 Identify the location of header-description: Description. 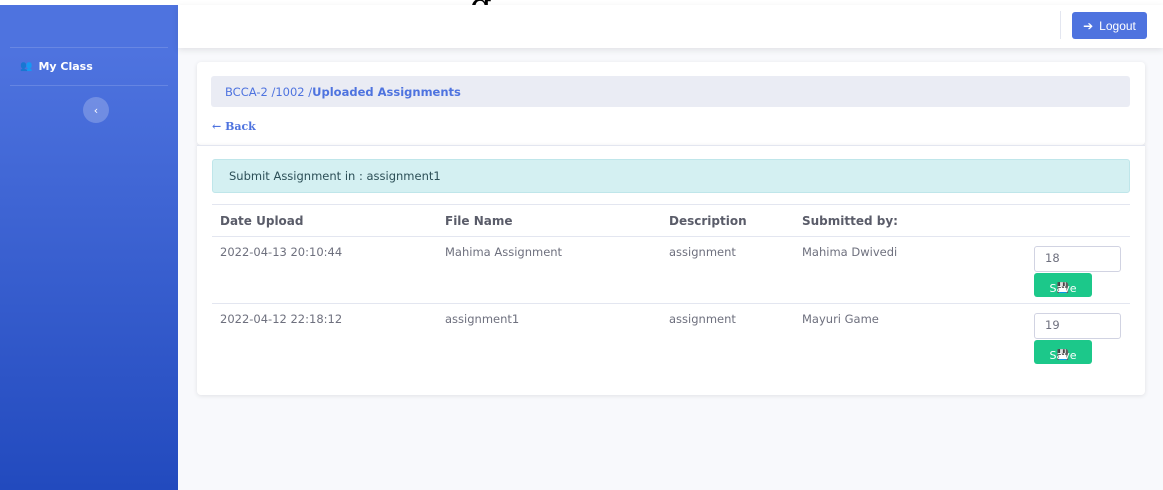
(708, 220).